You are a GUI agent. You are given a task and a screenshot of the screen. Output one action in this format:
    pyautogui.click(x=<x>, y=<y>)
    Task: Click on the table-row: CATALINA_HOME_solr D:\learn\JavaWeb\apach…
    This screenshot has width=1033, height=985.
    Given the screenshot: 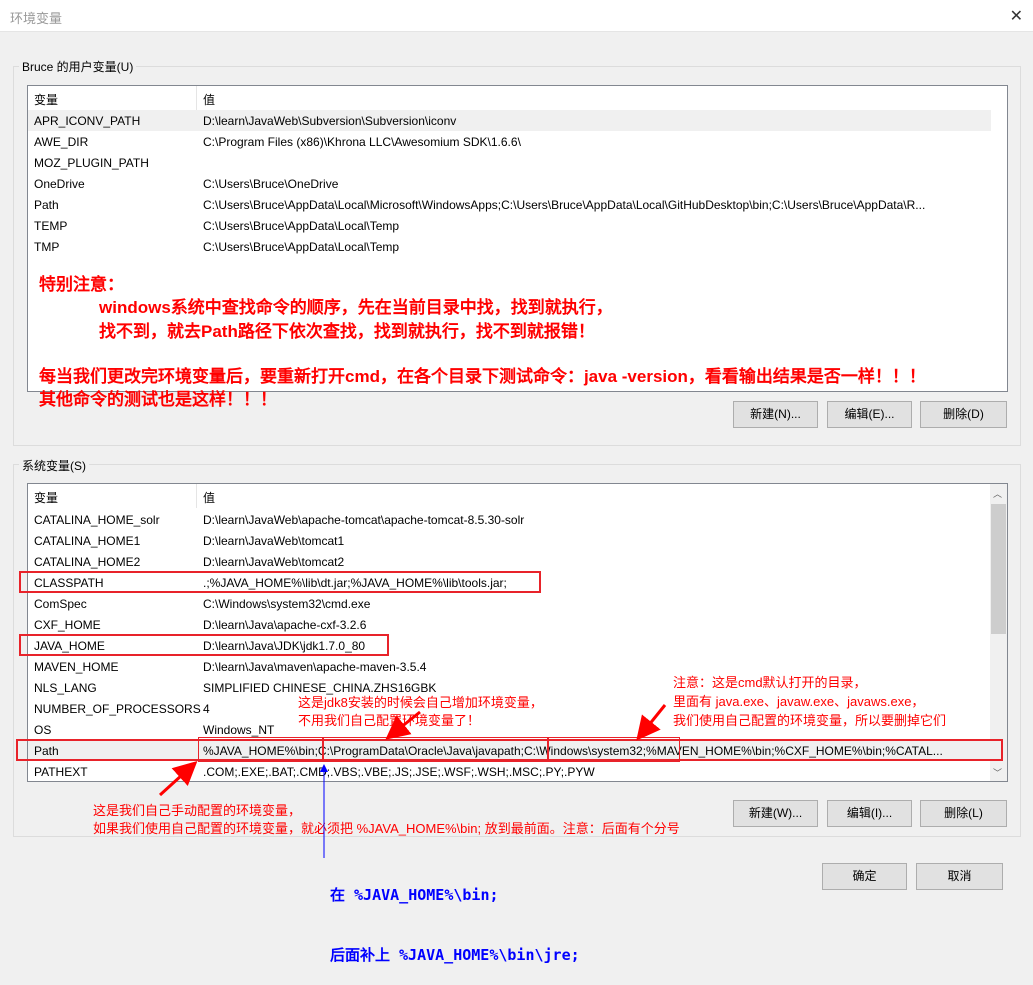 What is the action you would take?
    pyautogui.click(x=509, y=519)
    